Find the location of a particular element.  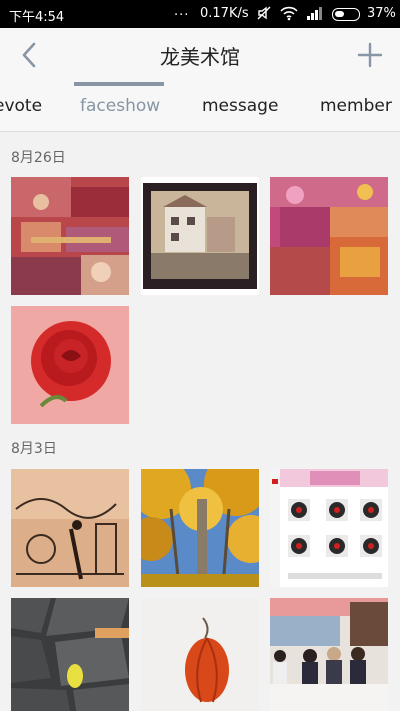

network-speed: 0.17K/s is located at coordinates (224, 13).